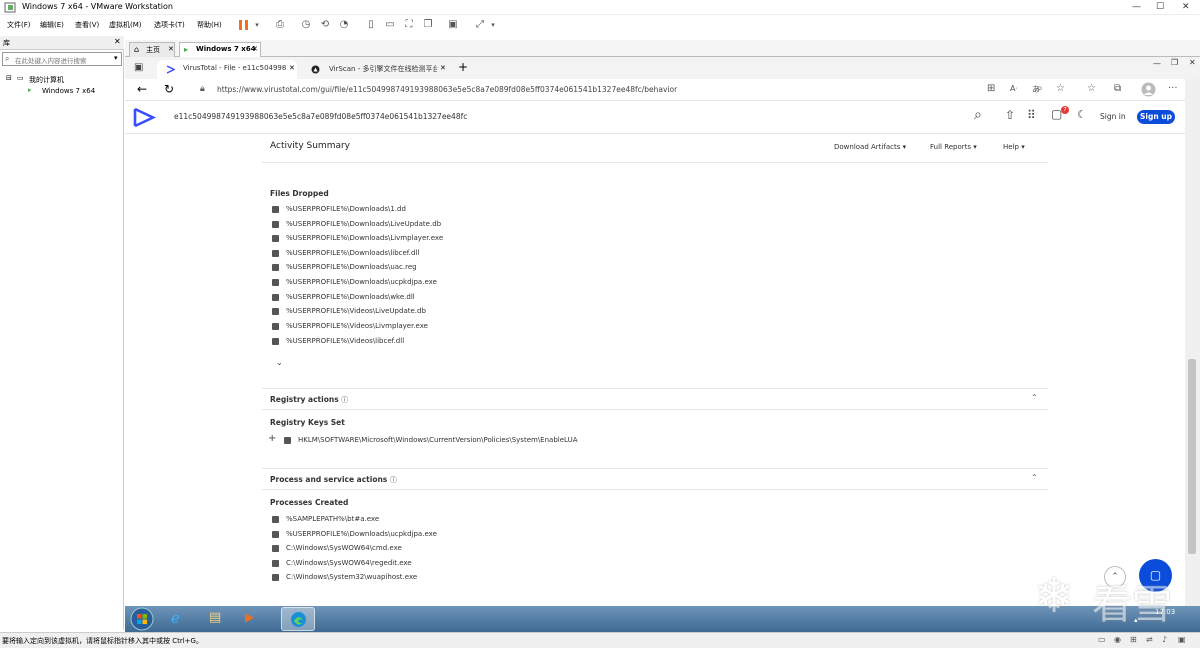  Describe the element at coordinates (333, 480) in the screenshot. I see `process-actions-title: Process and service actions ⓘ` at that location.